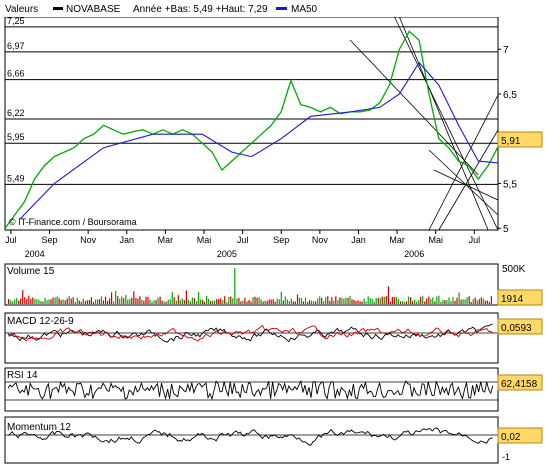 The height and width of the screenshot is (469, 547). I want to click on macd-title: MACD 12-26-9, so click(40, 321).